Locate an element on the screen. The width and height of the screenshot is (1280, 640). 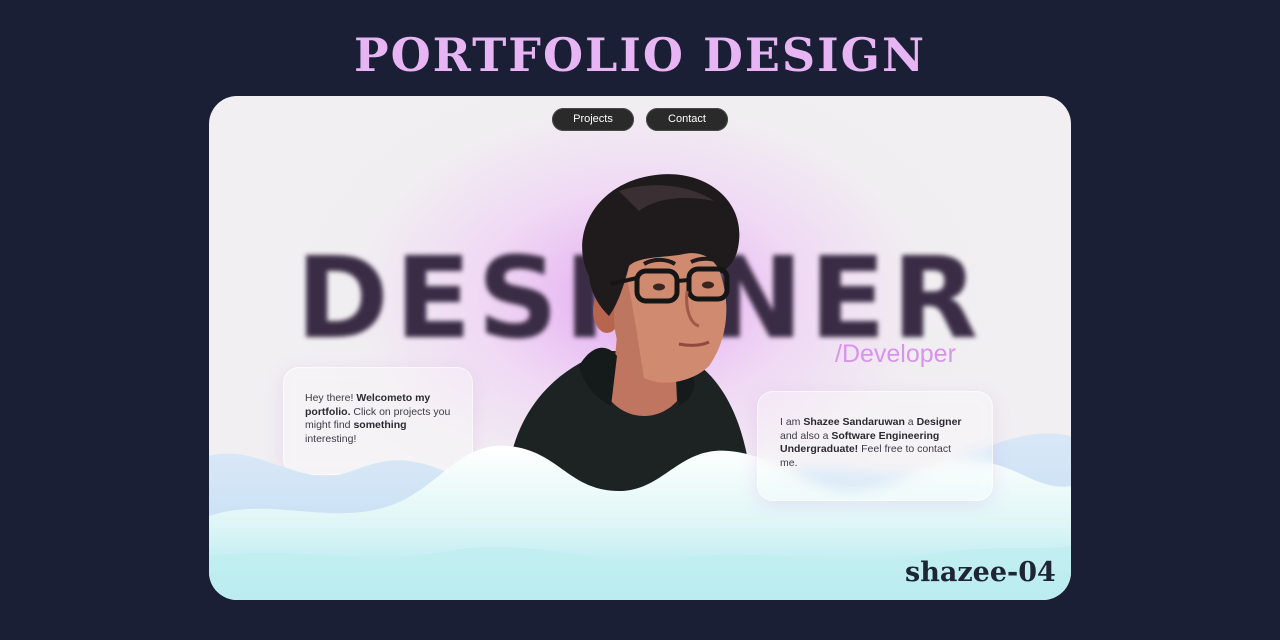
brand-signature: shazee-04 is located at coordinates (980, 572).